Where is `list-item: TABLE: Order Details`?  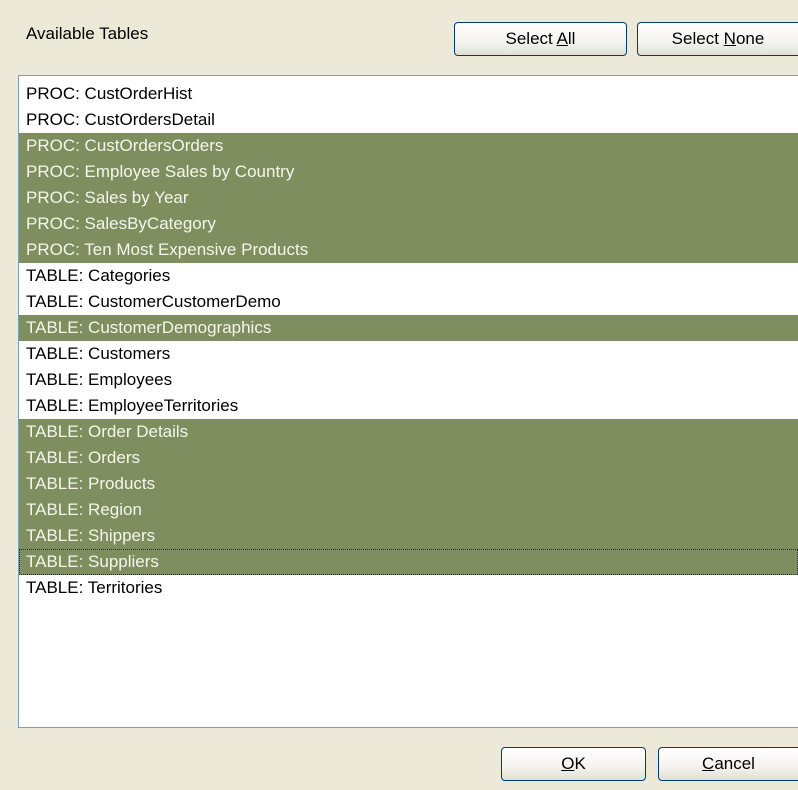
list-item: TABLE: Order Details is located at coordinates (408, 432).